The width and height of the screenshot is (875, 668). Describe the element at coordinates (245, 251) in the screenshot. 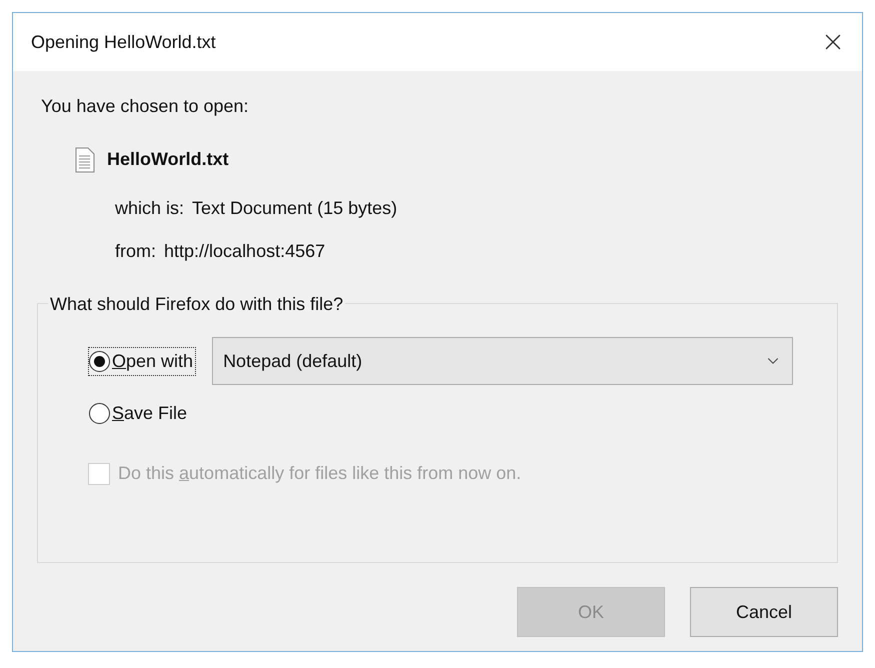

I see `from-value: http://localhost:4567` at that location.